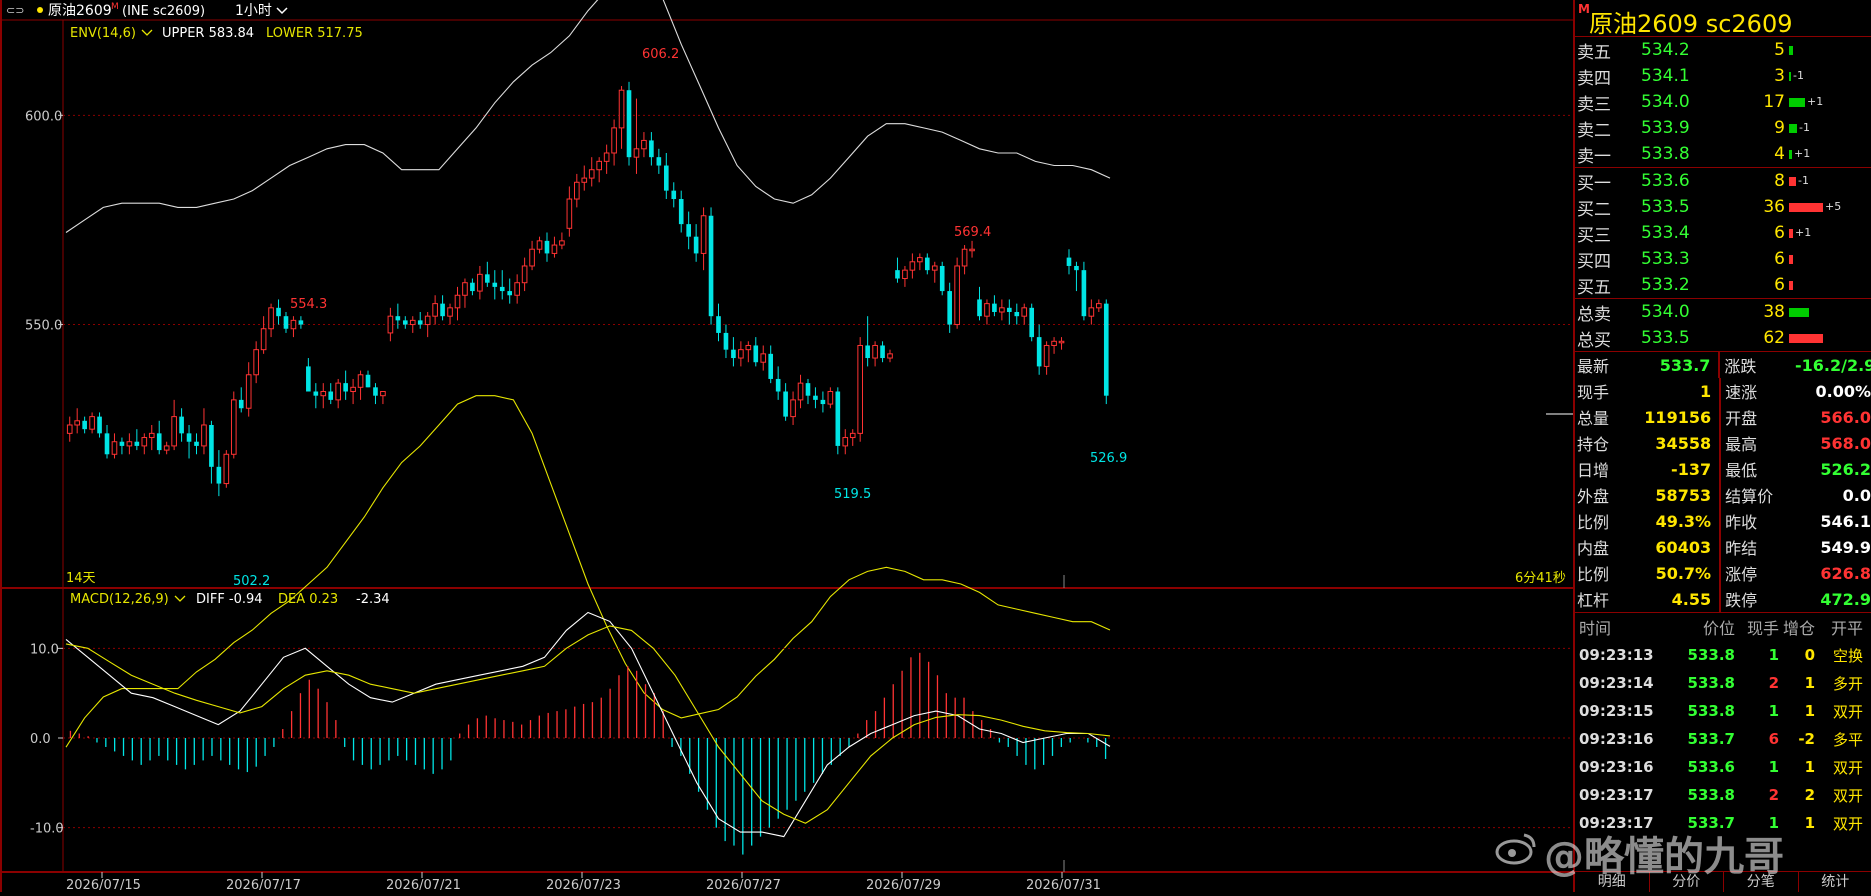 The width and height of the screenshot is (1871, 896). Describe the element at coordinates (1598, 154) in the screenshot. I see `book-level-label: 卖一` at that location.